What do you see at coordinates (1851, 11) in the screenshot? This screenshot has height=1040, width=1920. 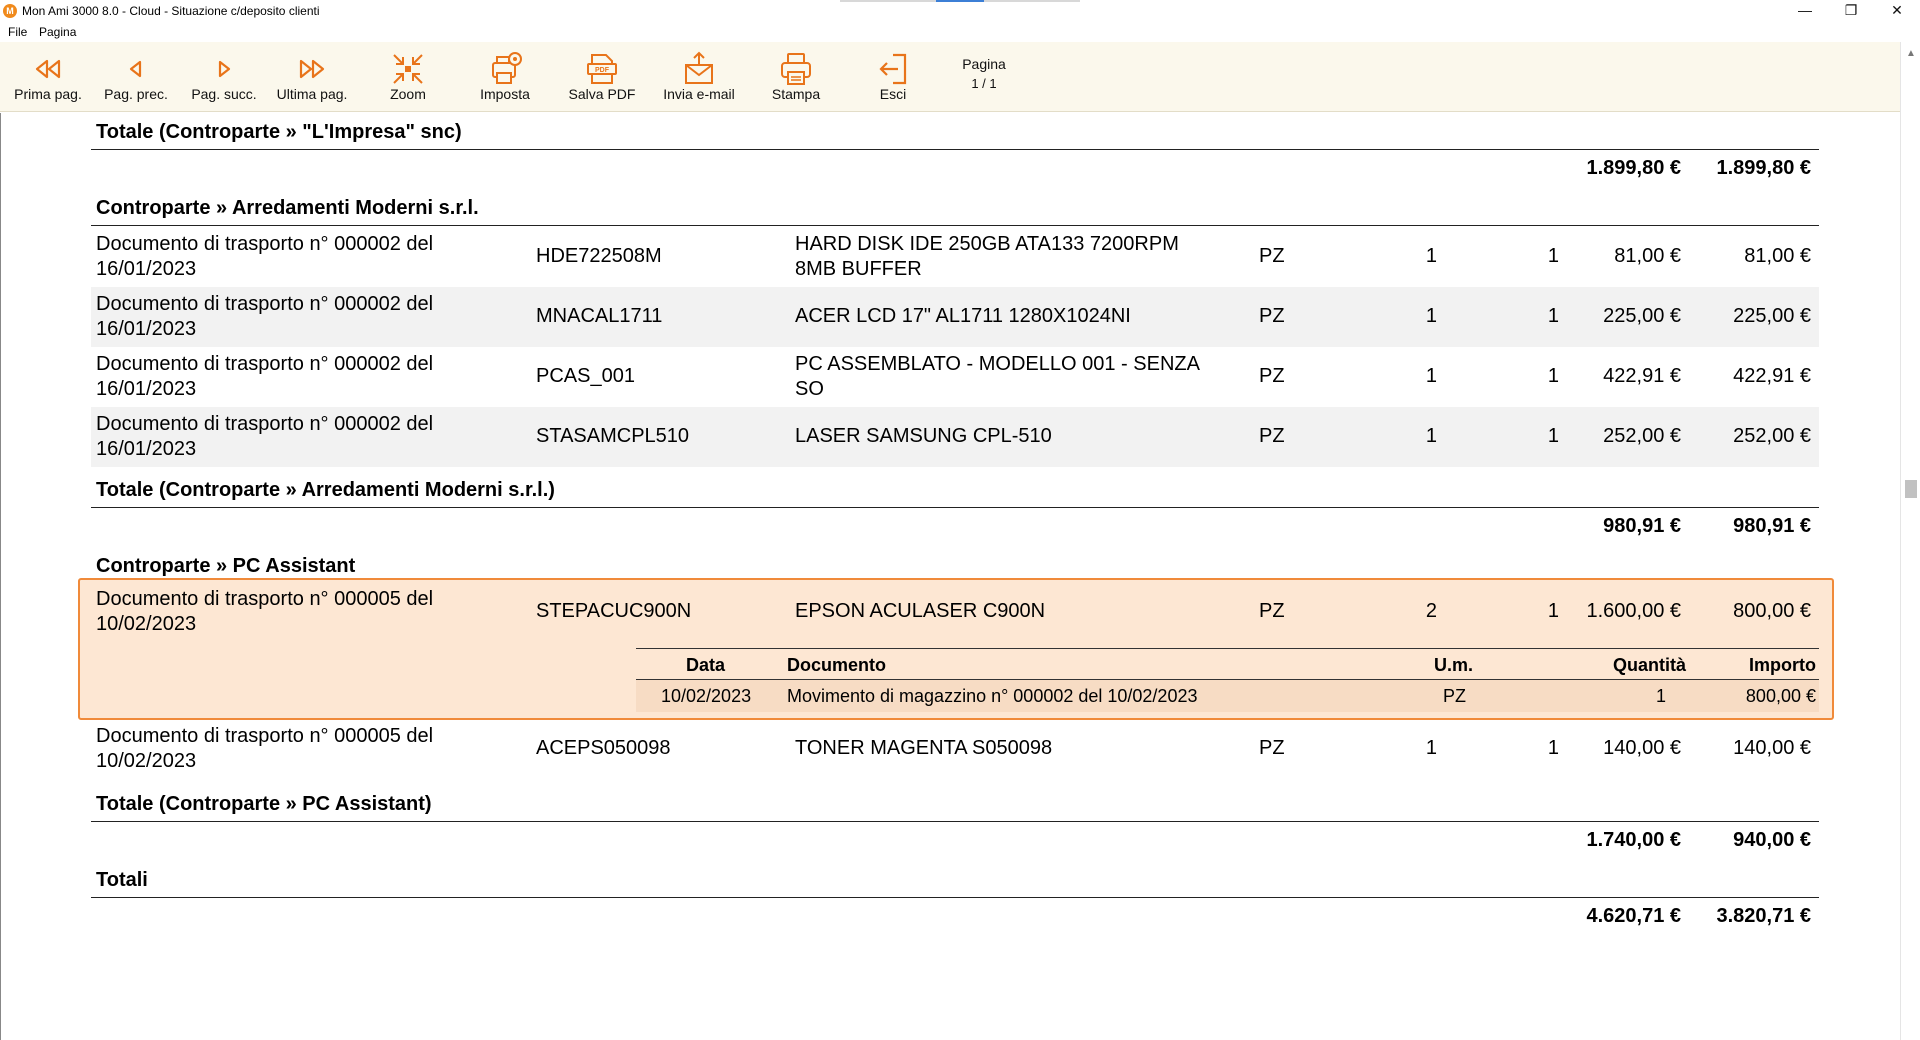 I see `restore-button: ❐` at bounding box center [1851, 11].